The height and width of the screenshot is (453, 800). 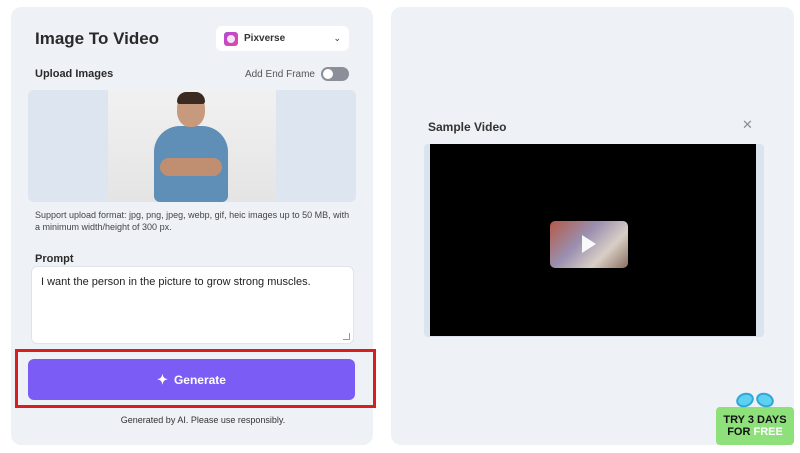 I want to click on promo-line2-prefix: FOR, so click(x=740, y=432).